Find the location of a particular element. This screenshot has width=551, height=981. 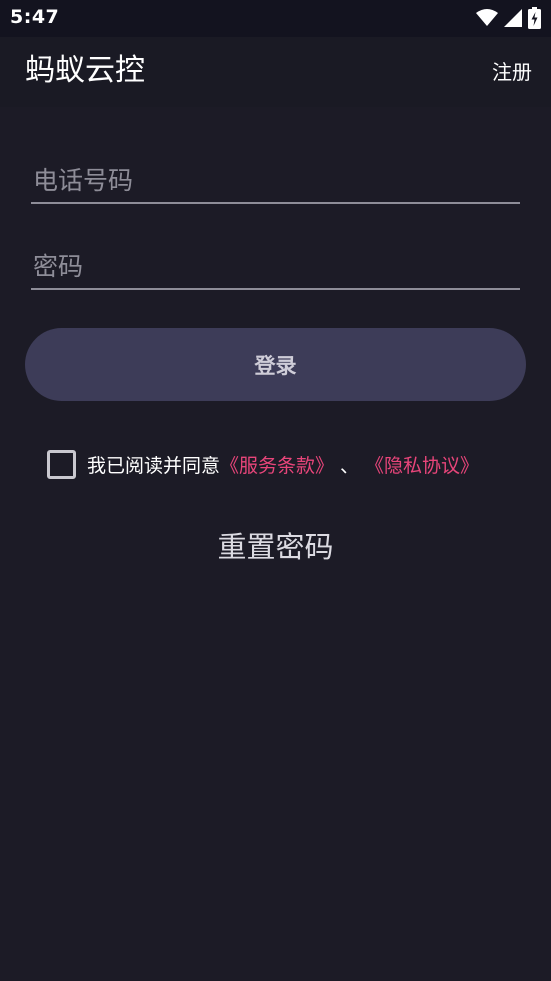

agreement-row: 我已阅读并同意 《服务条款》 、 《隐私协议》 is located at coordinates (263, 464).